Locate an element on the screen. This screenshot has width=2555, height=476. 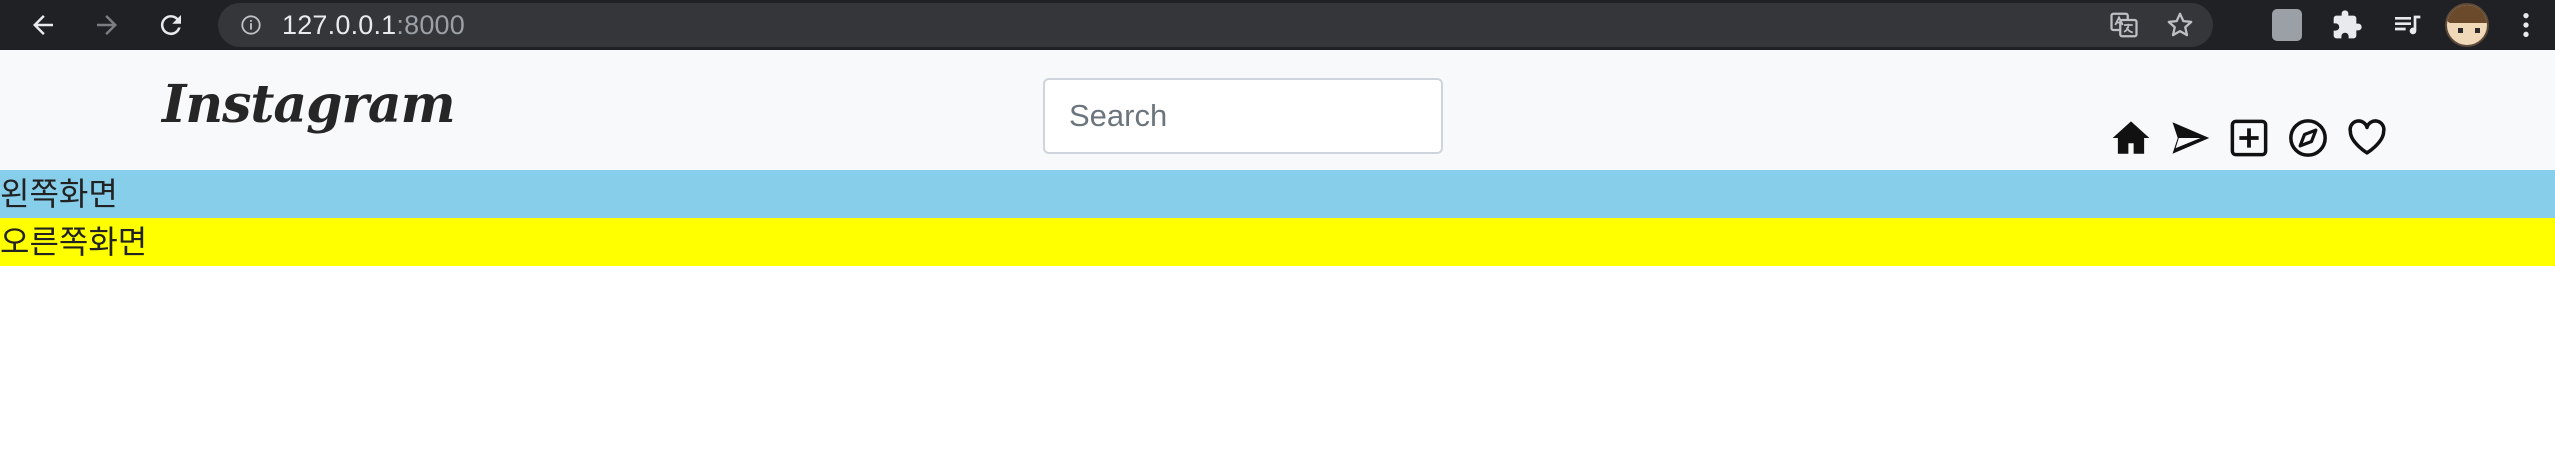
explore-button is located at coordinates (2308, 138).